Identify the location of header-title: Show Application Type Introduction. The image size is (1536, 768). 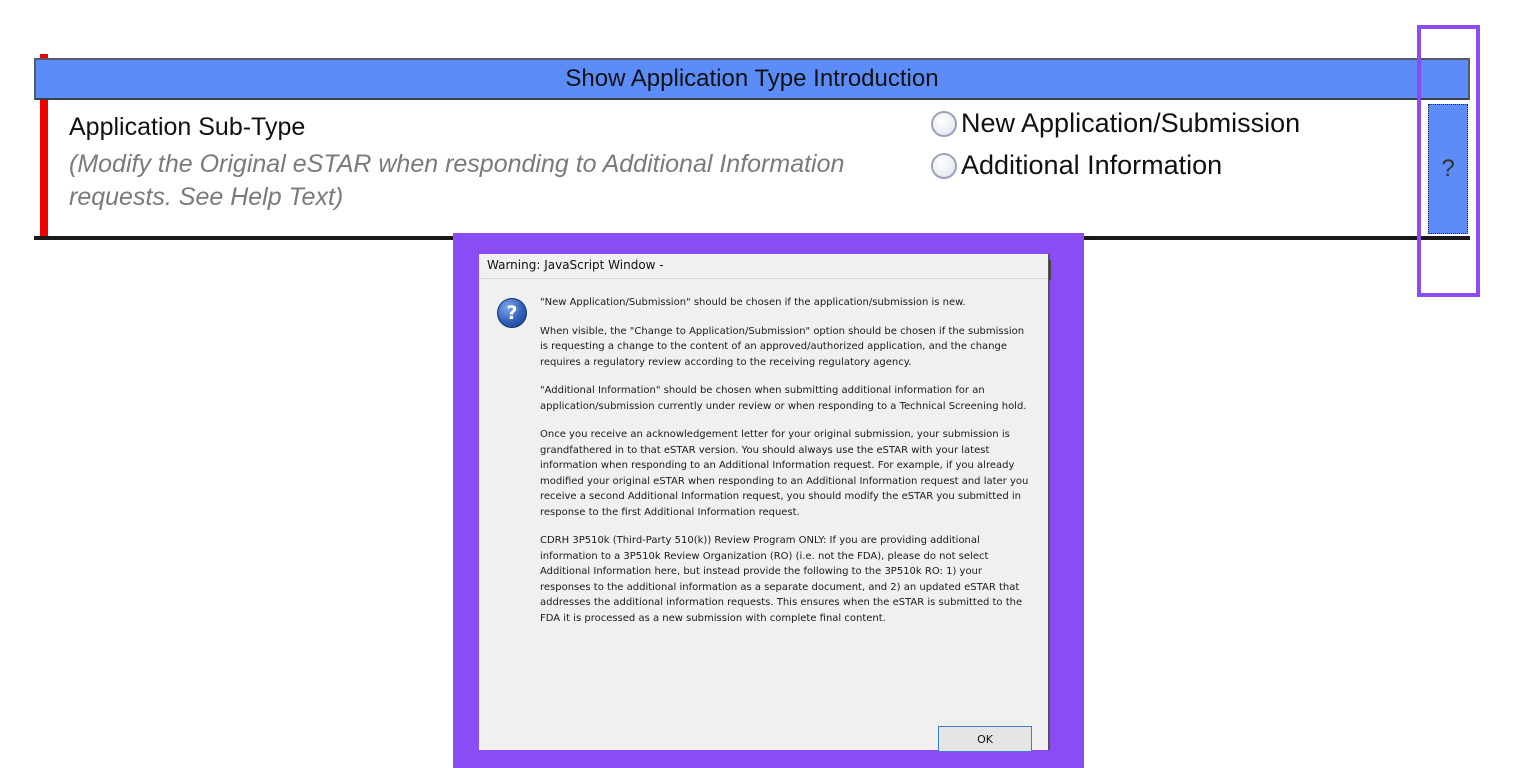
(752, 78).